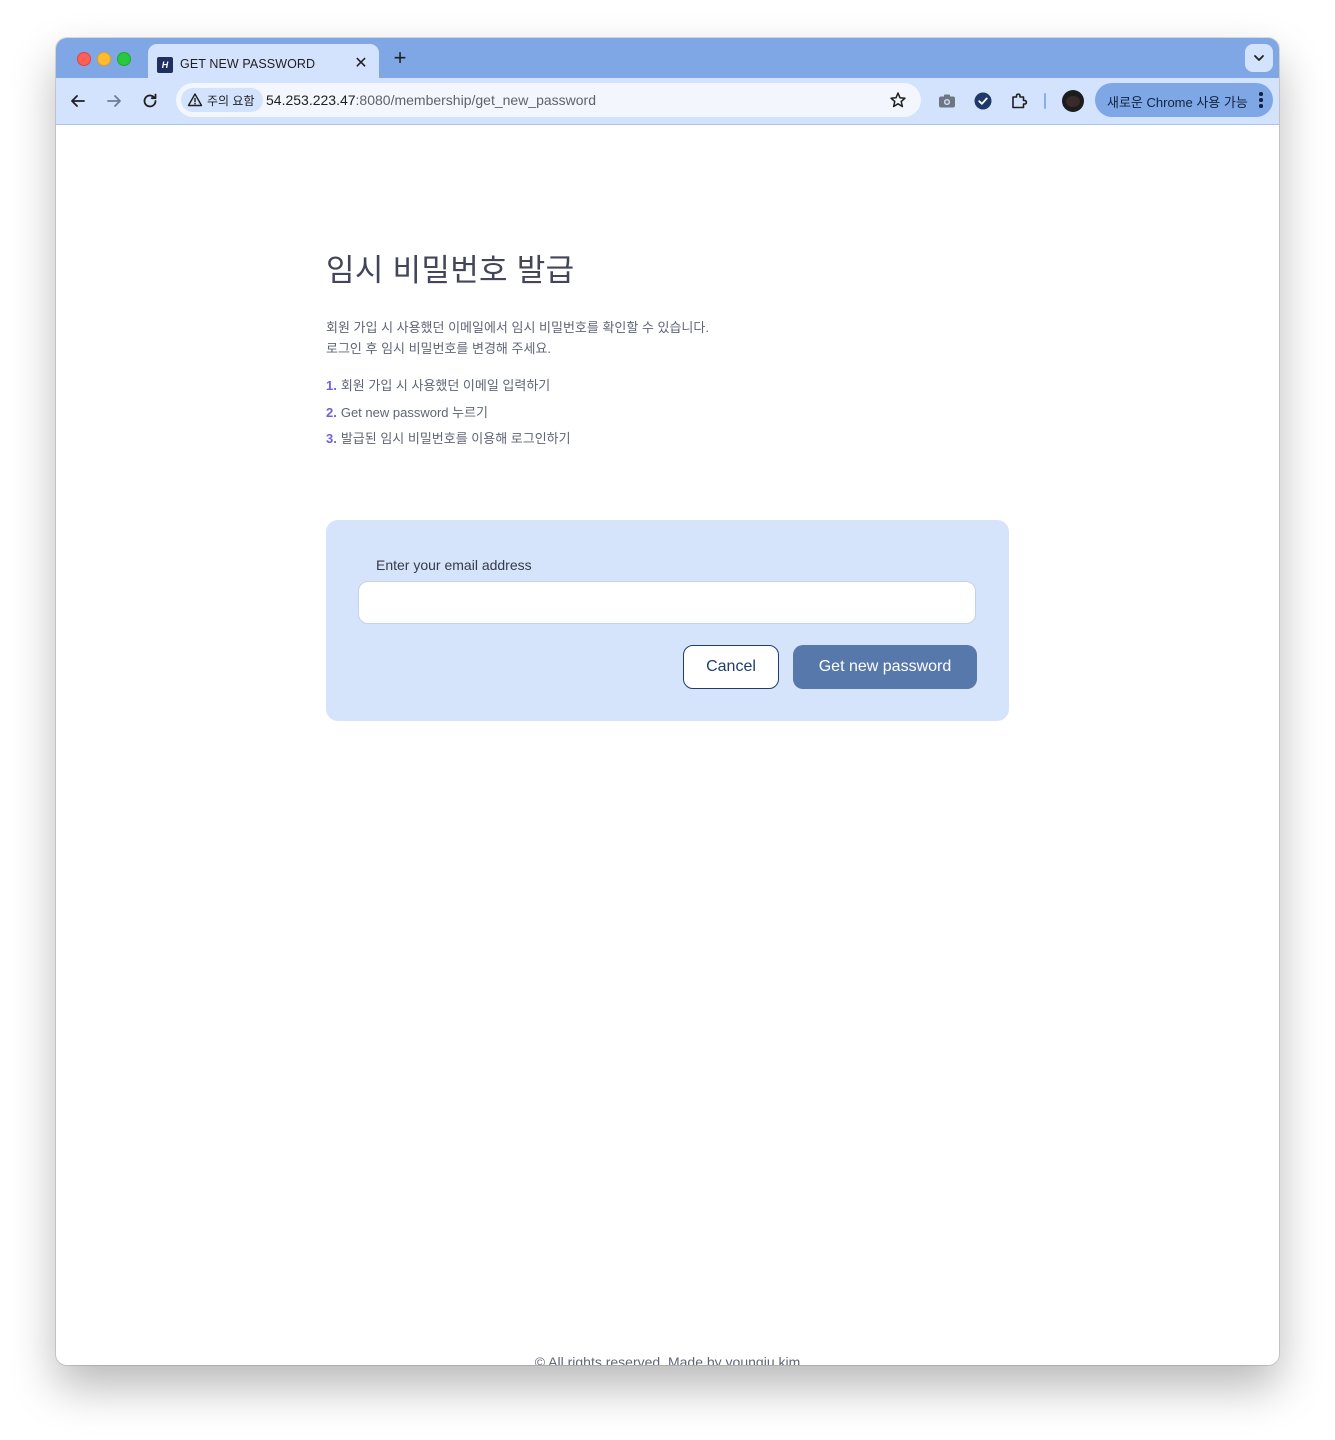 This screenshot has width=1335, height=1440. I want to click on step-item: 2. Get new password 누르기, so click(448, 417).